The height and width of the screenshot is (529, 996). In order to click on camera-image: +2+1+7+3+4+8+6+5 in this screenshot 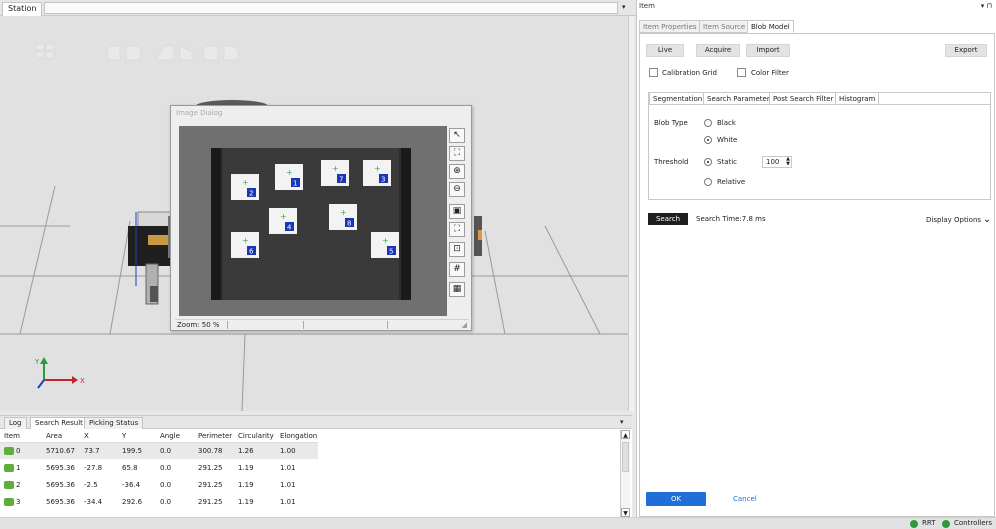, I will do `click(311, 224)`.